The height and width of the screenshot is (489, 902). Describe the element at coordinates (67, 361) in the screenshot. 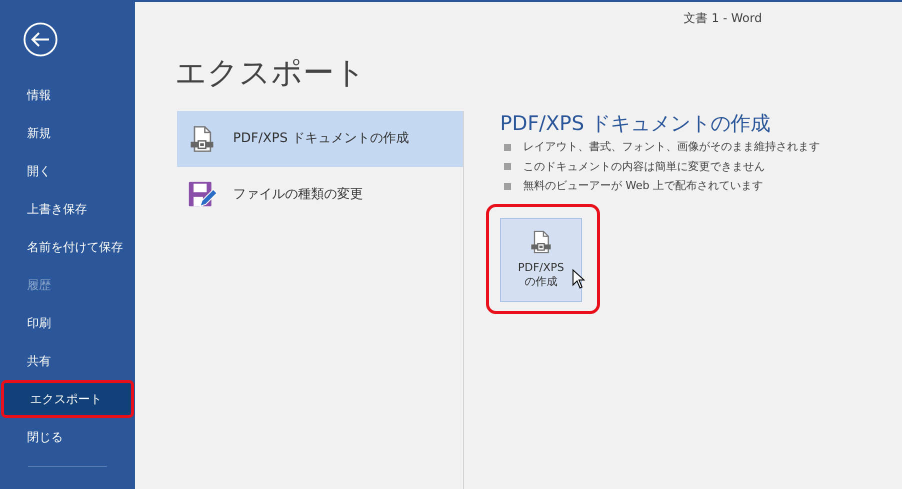

I see `sidebar-item: 共有` at that location.